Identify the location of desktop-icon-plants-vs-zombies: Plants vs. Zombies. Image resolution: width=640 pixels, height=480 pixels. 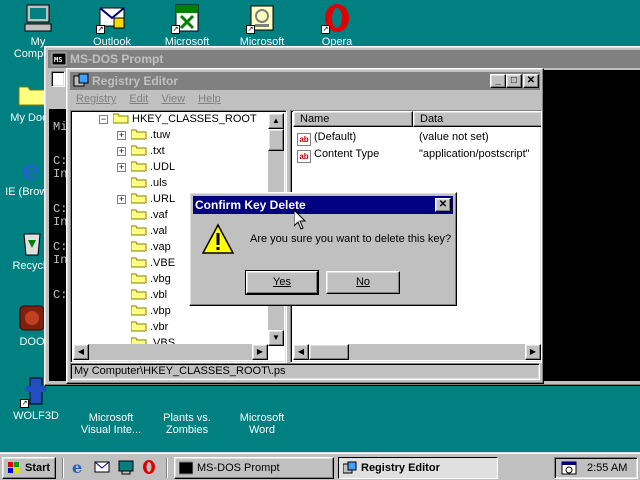
(187, 407).